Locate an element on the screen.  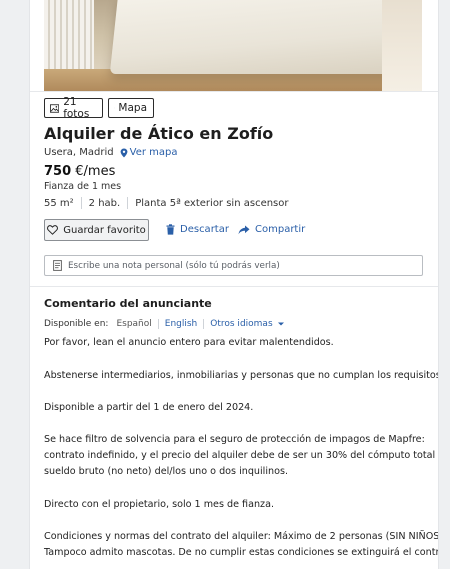
feature-rooms: 2 hab. is located at coordinates (104, 203).